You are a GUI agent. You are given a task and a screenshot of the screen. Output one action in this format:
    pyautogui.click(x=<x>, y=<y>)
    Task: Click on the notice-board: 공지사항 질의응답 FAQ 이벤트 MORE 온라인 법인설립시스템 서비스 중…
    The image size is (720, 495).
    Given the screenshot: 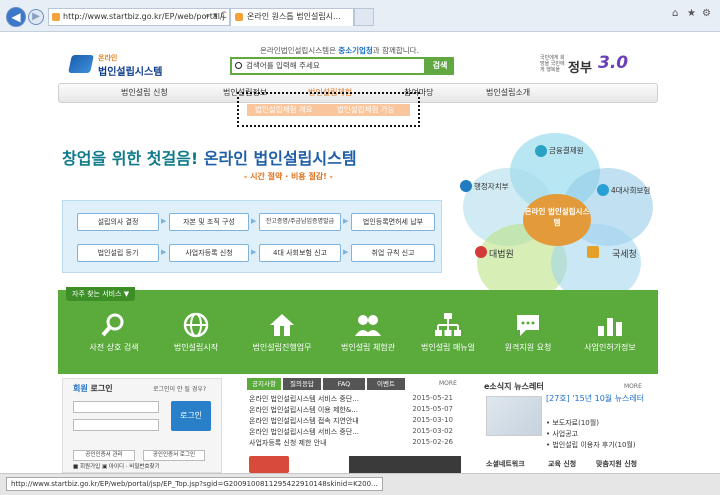 What is the action you would take?
    pyautogui.click(x=355, y=425)
    